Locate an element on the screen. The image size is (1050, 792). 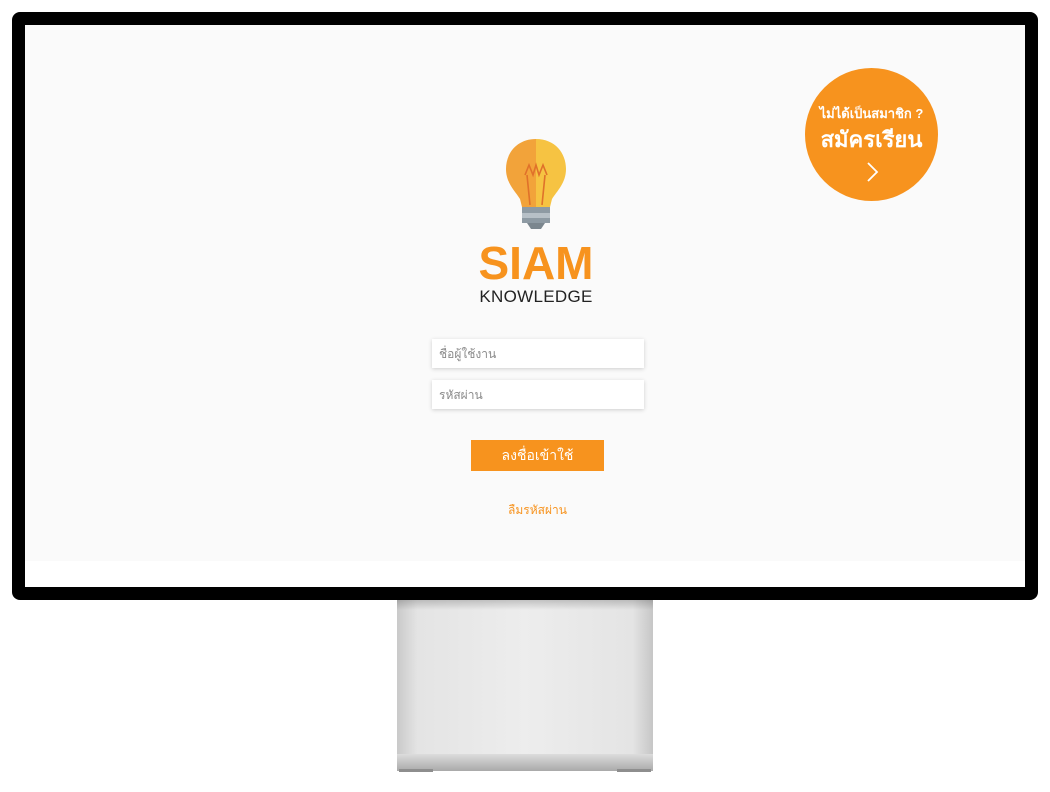
screen-bottom-strip is located at coordinates (525, 574).